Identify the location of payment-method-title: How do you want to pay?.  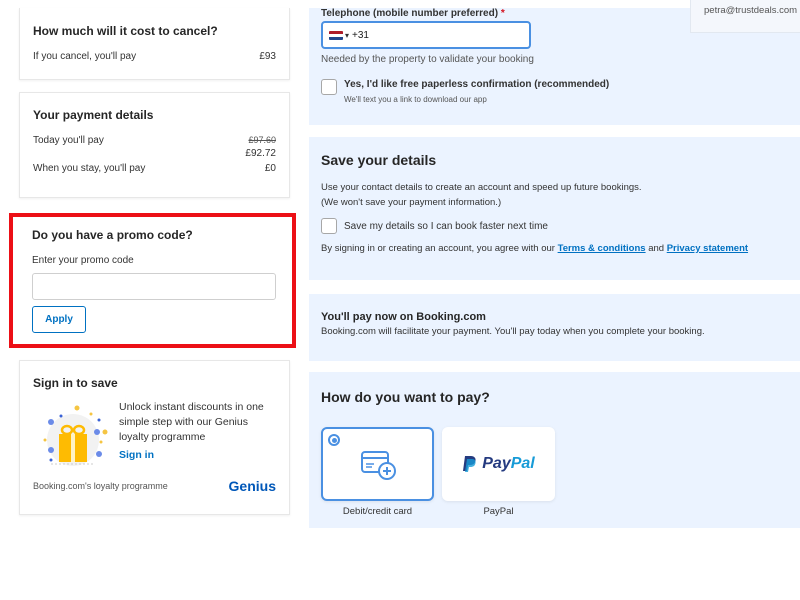
(405, 397).